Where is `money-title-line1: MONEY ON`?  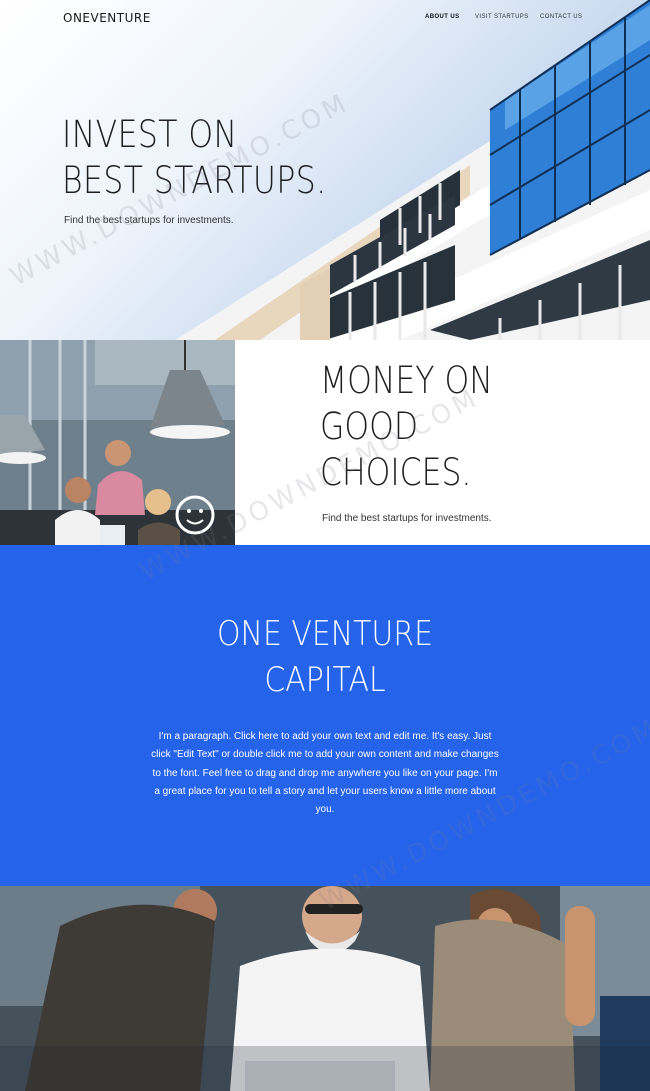 money-title-line1: MONEY ON is located at coordinates (406, 380).